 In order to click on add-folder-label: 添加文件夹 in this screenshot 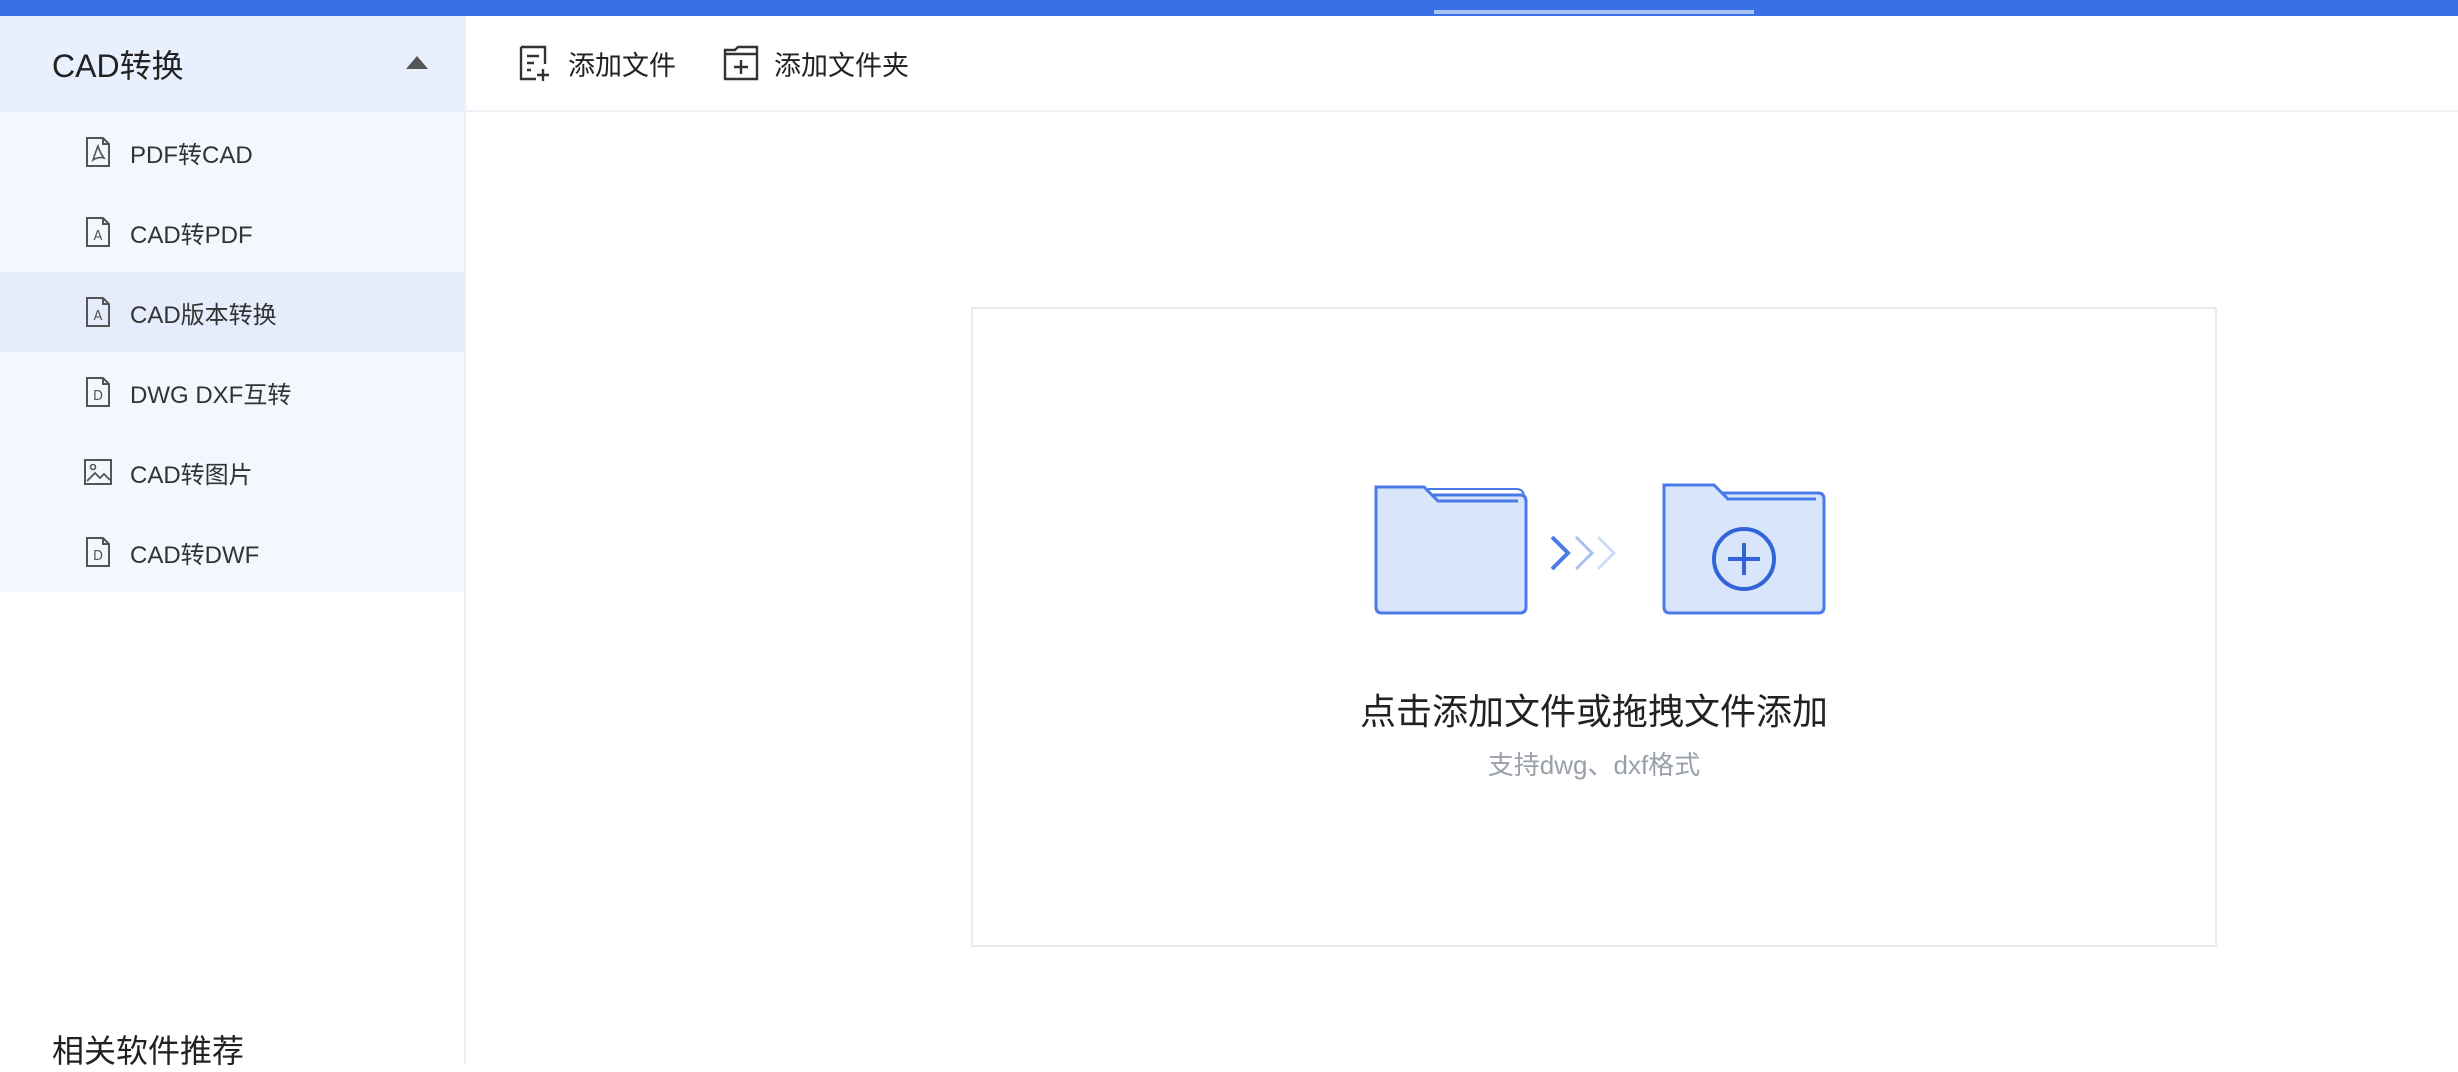, I will do `click(841, 65)`.